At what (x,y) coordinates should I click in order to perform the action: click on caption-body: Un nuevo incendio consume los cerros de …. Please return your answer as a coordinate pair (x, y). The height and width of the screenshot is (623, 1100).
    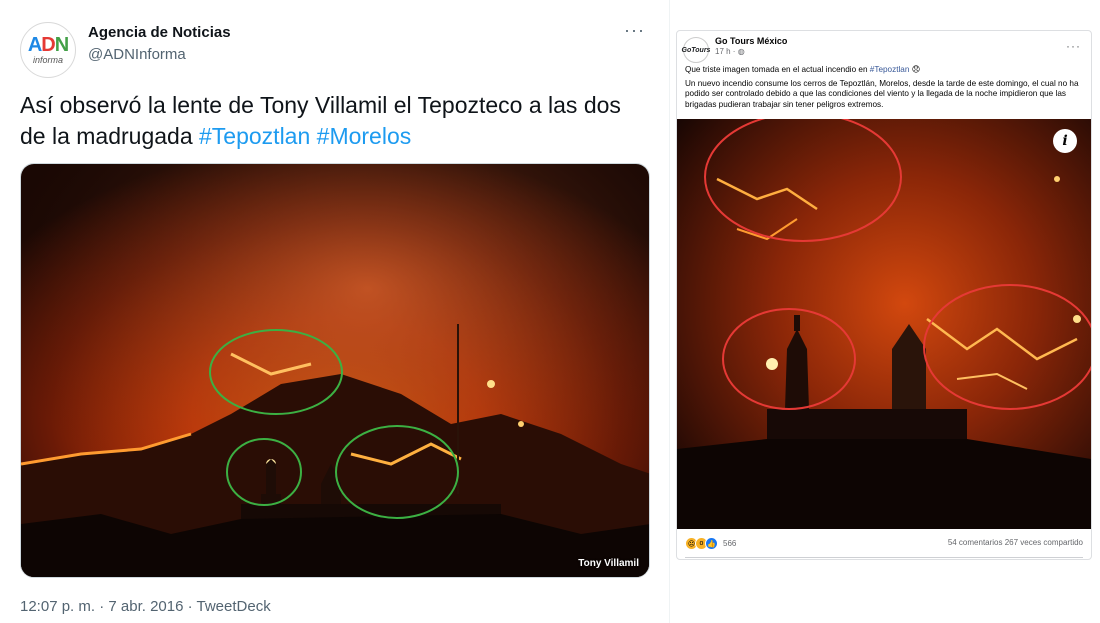
    Looking at the image, I should click on (882, 93).